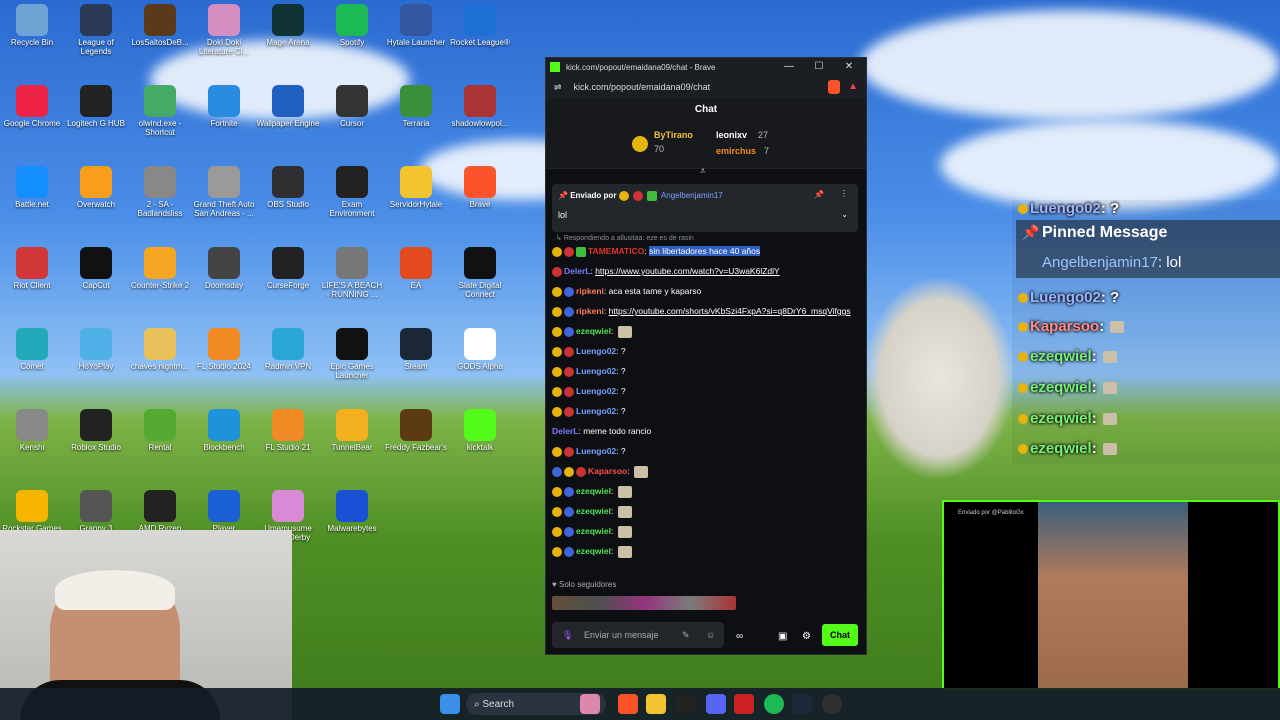 The width and height of the screenshot is (1280, 720). I want to click on desktop-icon: Brave, so click(480, 187).